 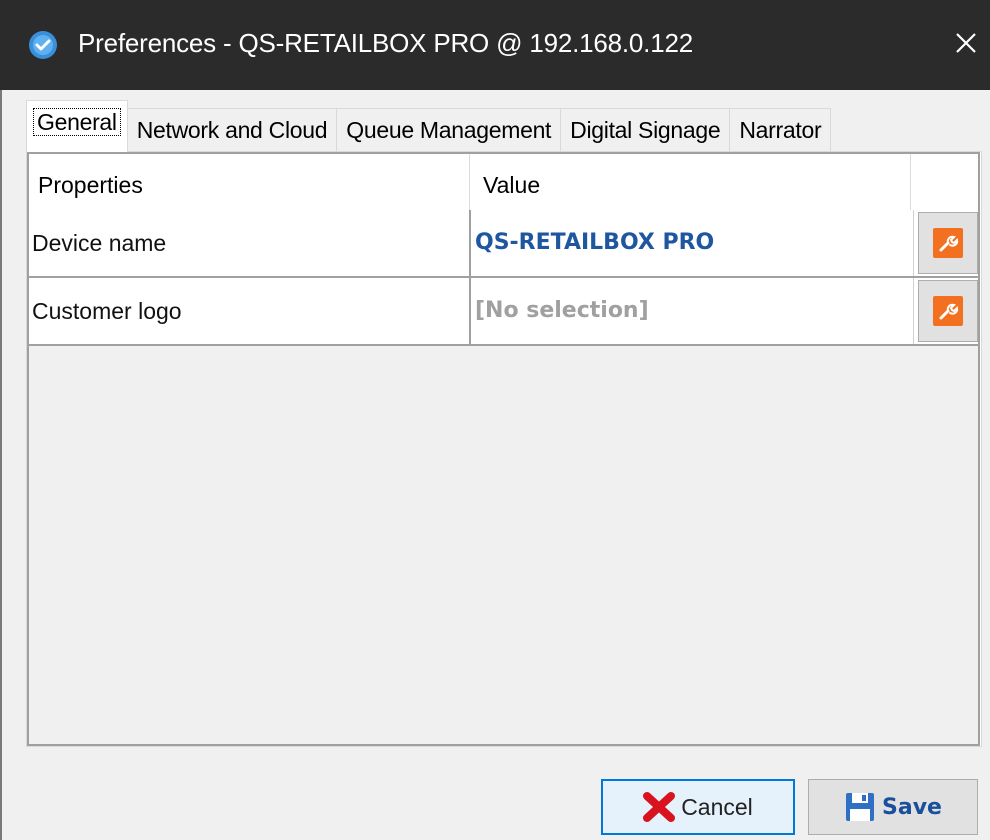 What do you see at coordinates (249, 182) in the screenshot?
I see `column-header-properties: Properties` at bounding box center [249, 182].